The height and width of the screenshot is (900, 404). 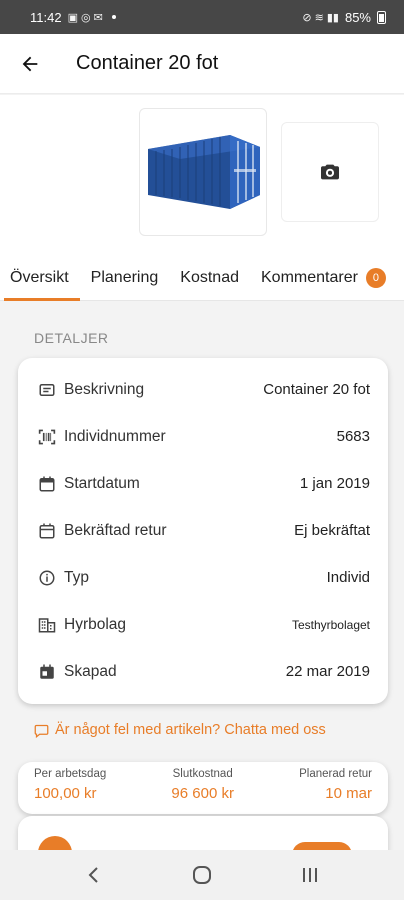 What do you see at coordinates (203, 483) in the screenshot?
I see `detail-row-startdatum: Startdatum 1 jan 2019` at bounding box center [203, 483].